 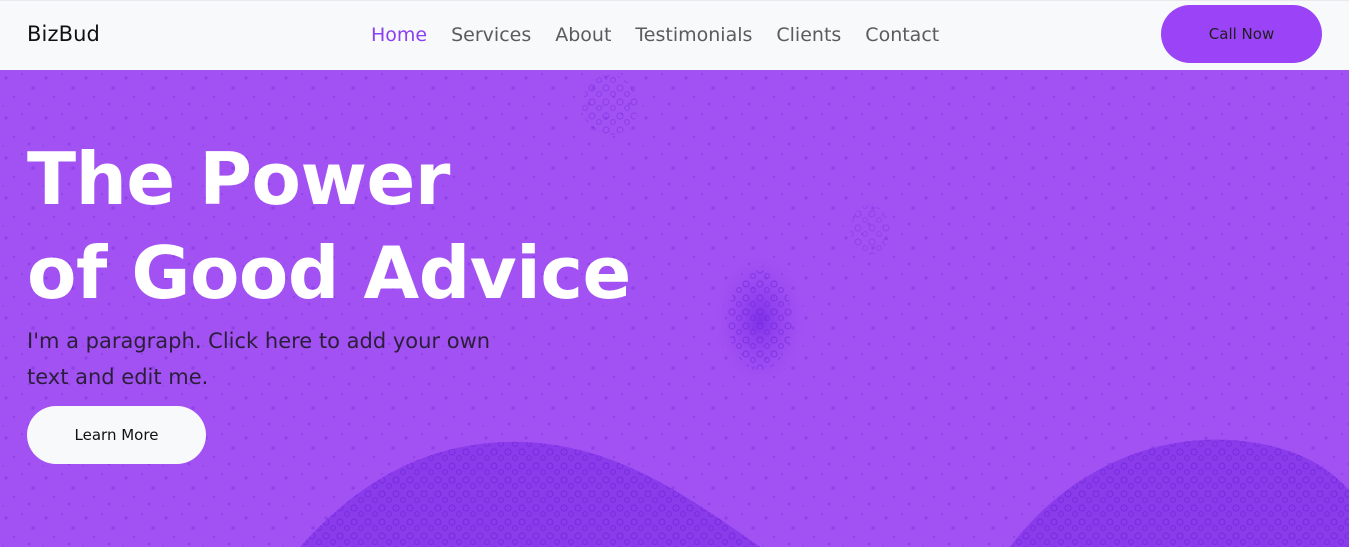 I want to click on nav-link-about: About, so click(x=583, y=35).